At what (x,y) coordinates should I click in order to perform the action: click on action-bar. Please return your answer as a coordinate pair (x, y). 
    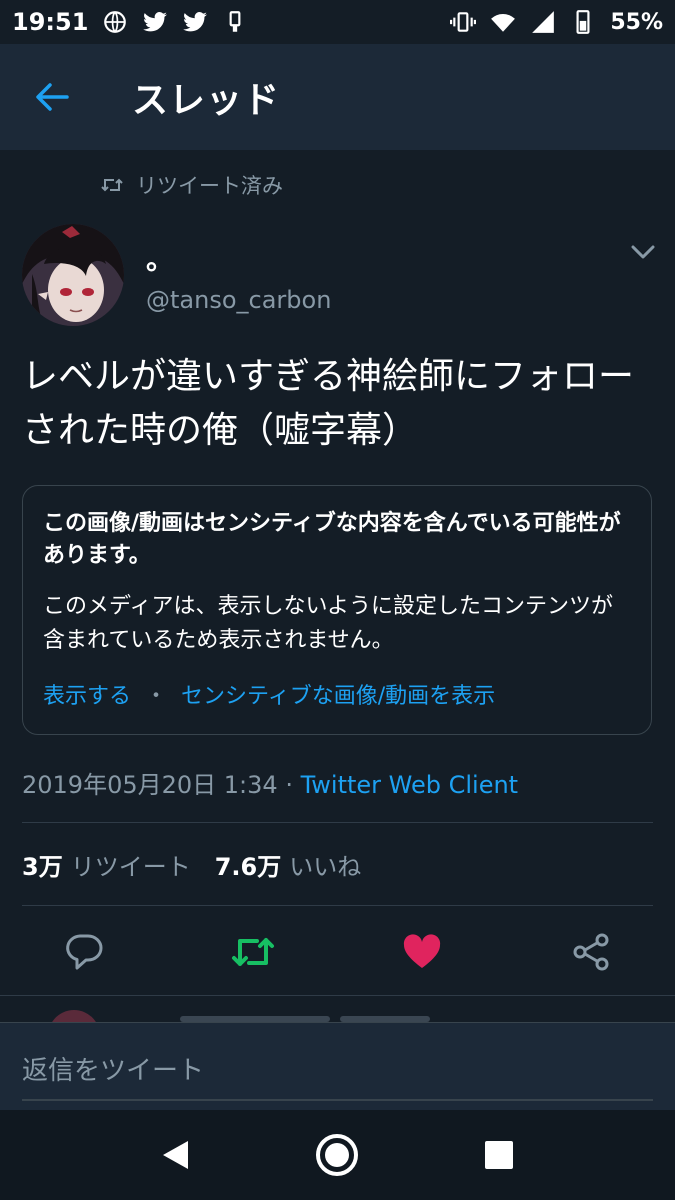
    Looking at the image, I should click on (337, 952).